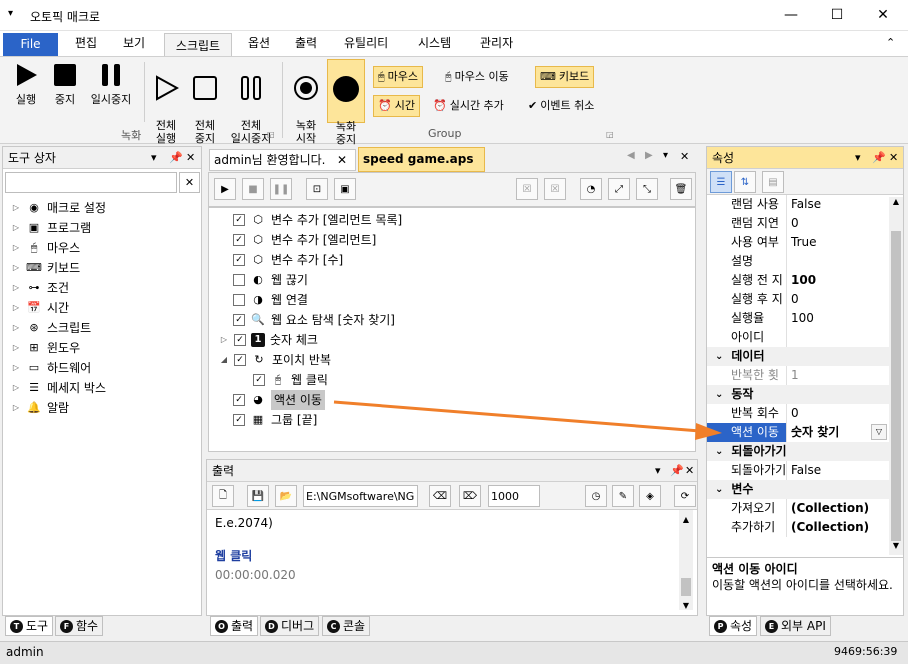  What do you see at coordinates (106, 368) in the screenshot?
I see `toolbox-item: ▷ ▭ 하드웨어` at bounding box center [106, 368].